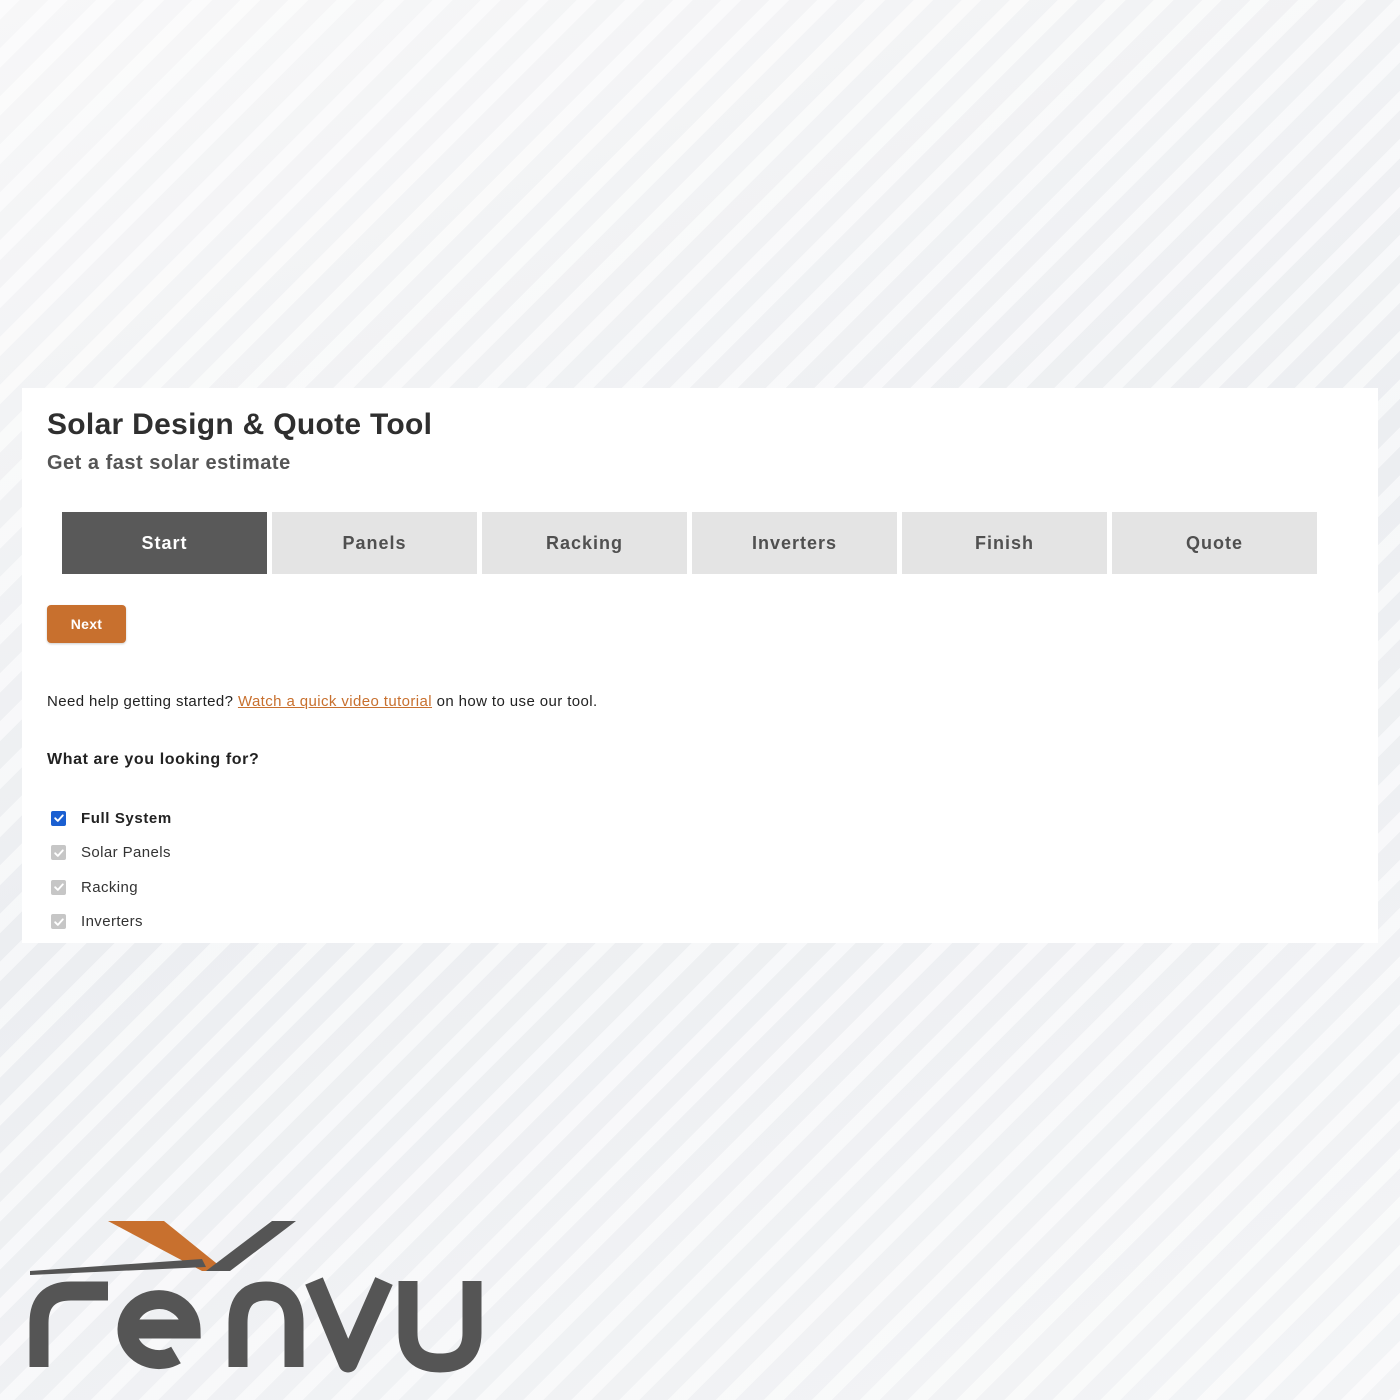  What do you see at coordinates (86, 624) in the screenshot?
I see `next-button: Next` at bounding box center [86, 624].